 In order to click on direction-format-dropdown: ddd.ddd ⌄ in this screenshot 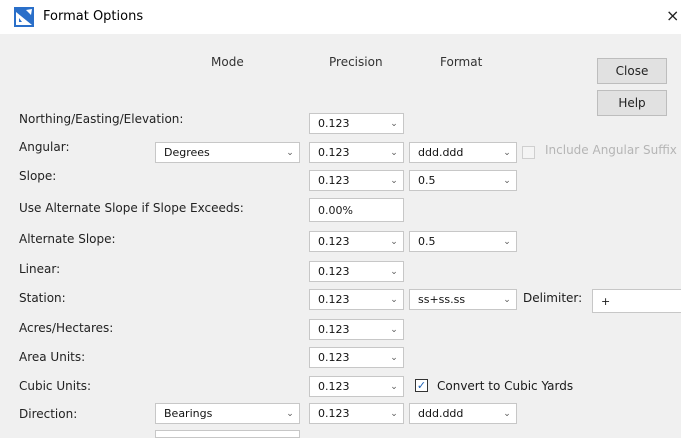, I will do `click(463, 413)`.